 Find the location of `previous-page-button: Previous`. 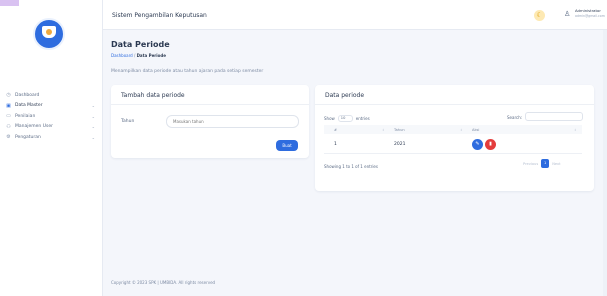

previous-page-button: Previous is located at coordinates (530, 164).